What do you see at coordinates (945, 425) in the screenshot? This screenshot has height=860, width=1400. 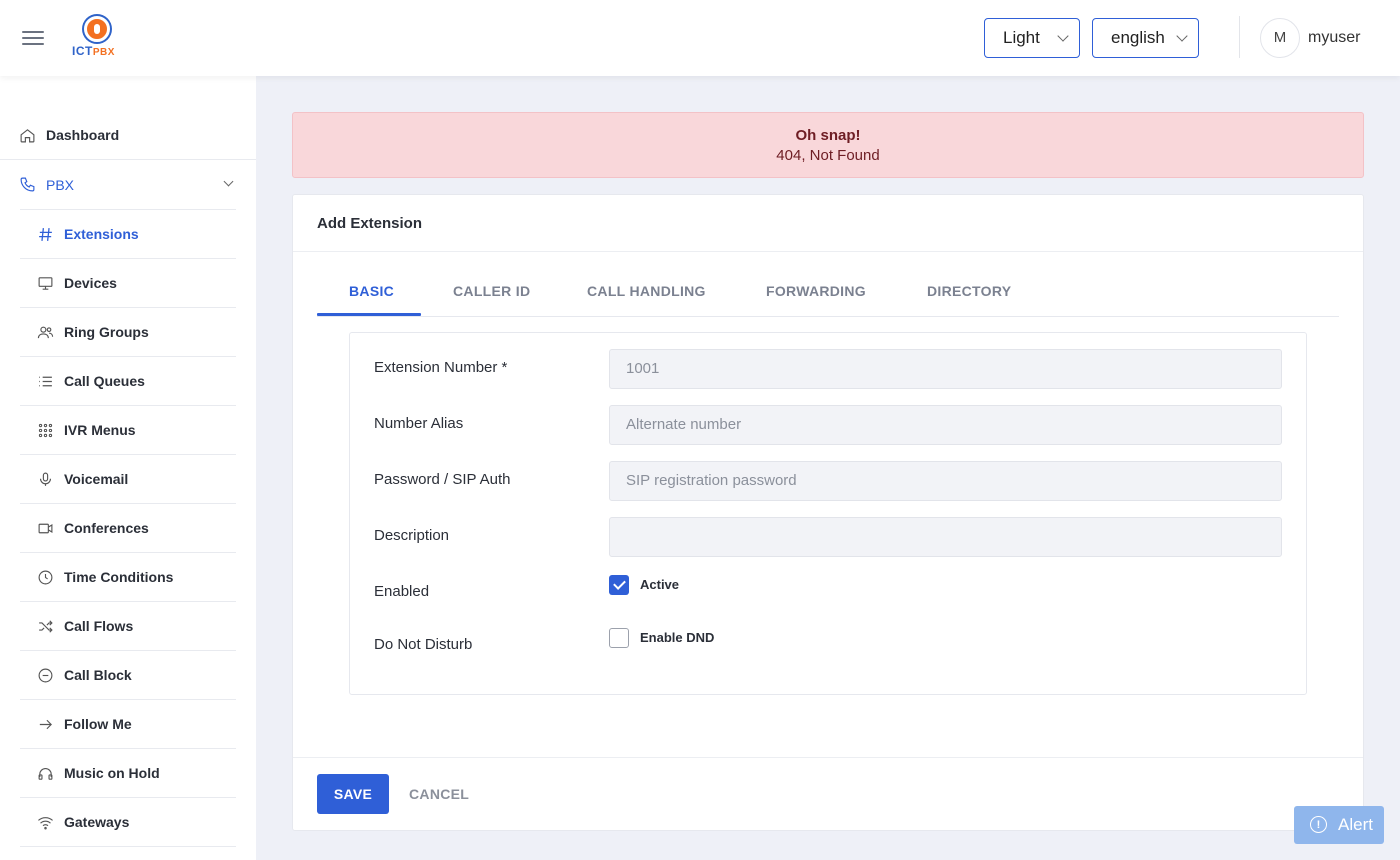 I see `number-alias-input: Alternate number` at bounding box center [945, 425].